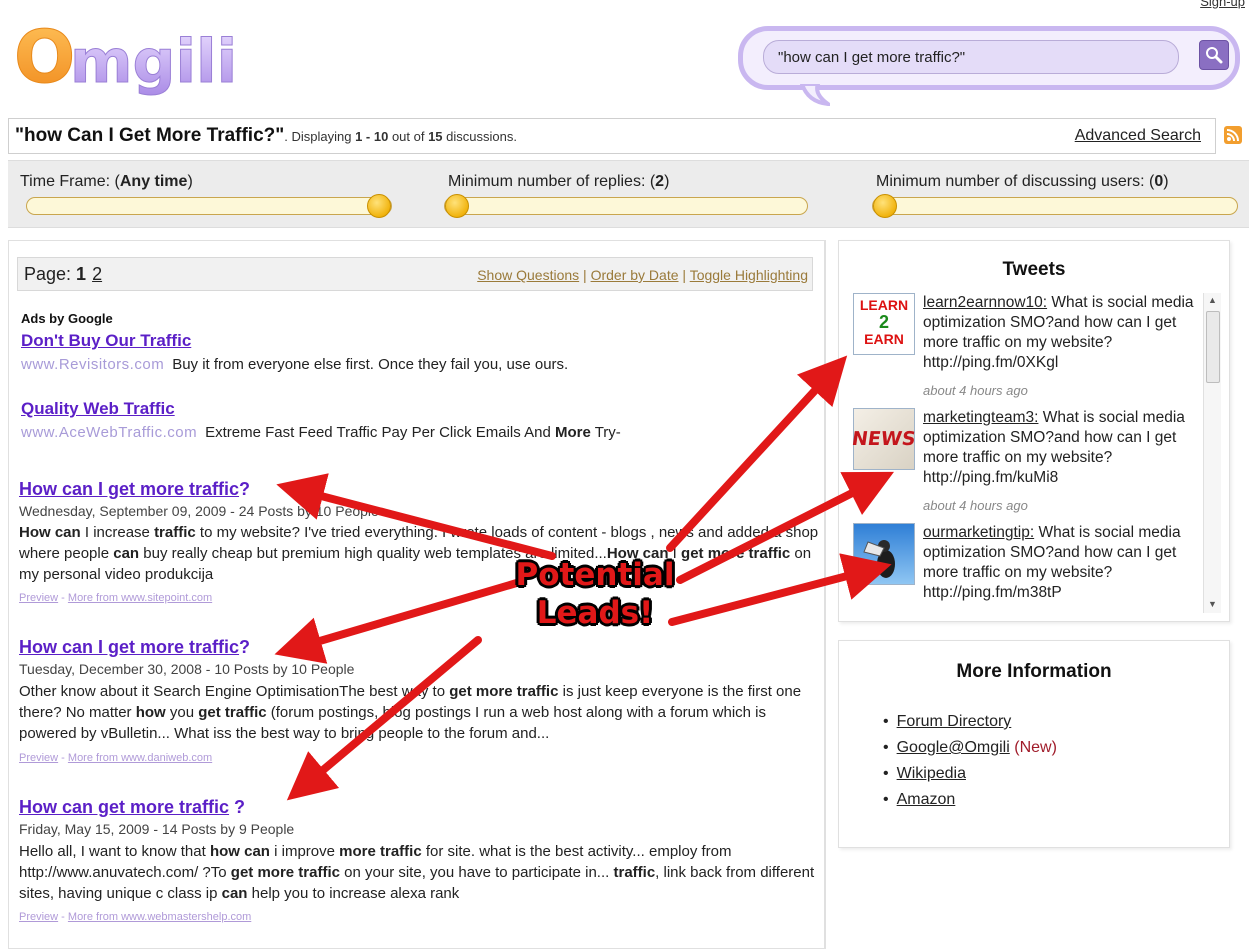 The image size is (1249, 949). What do you see at coordinates (97, 274) in the screenshot?
I see `page-link-2: 2` at bounding box center [97, 274].